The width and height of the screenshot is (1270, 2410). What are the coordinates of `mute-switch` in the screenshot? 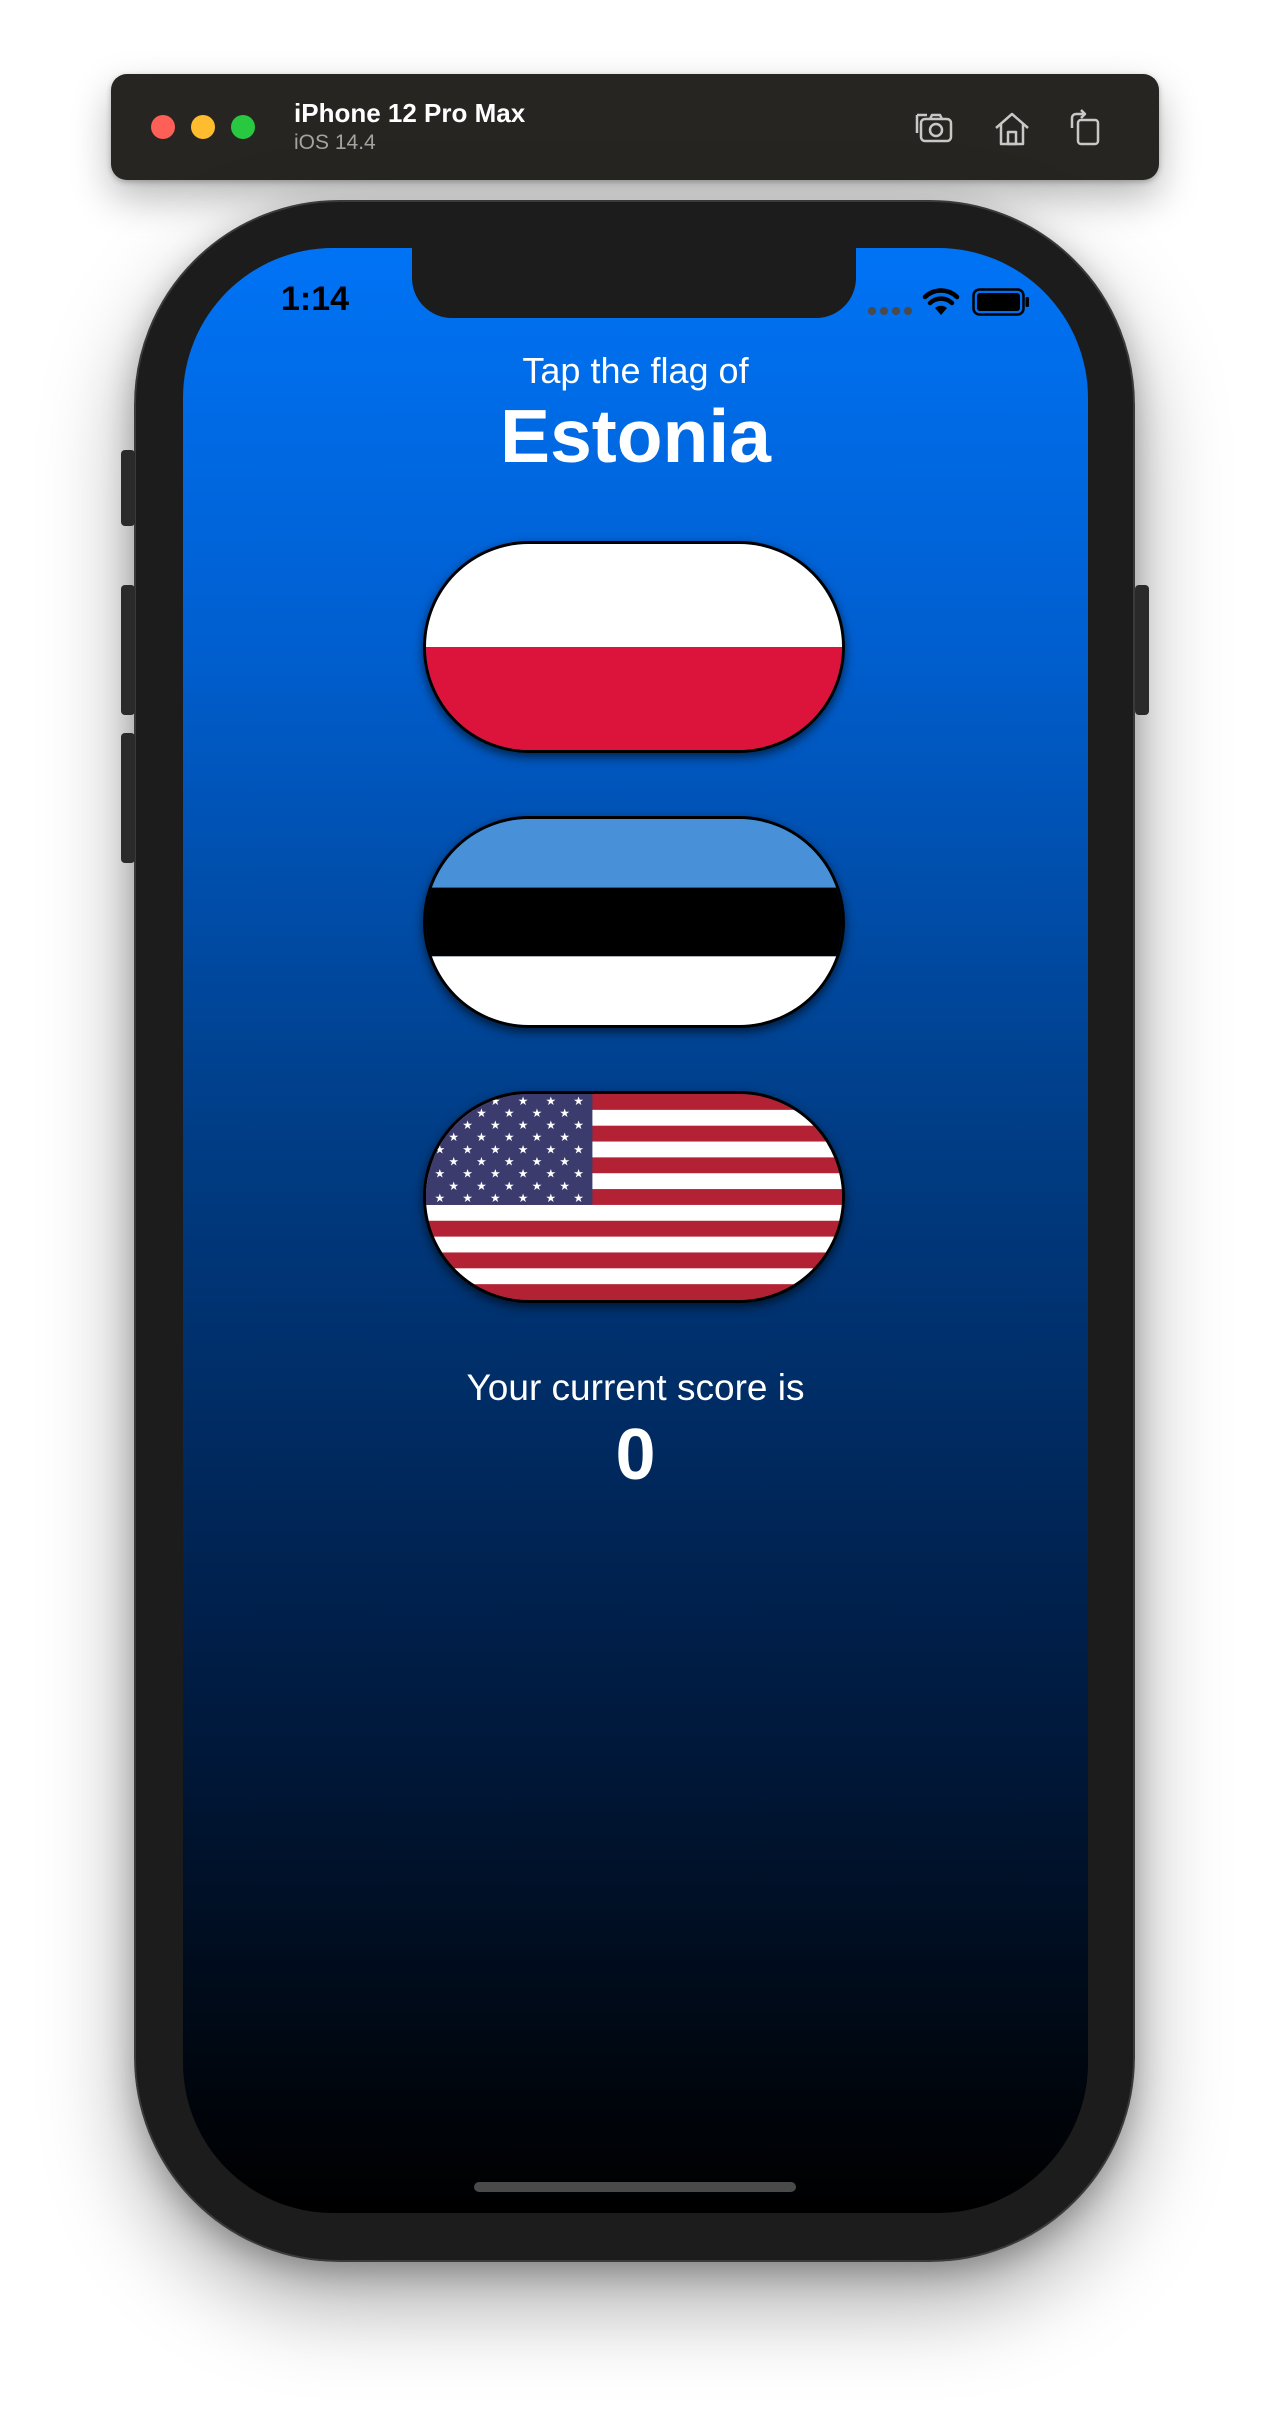 It's located at (128, 488).